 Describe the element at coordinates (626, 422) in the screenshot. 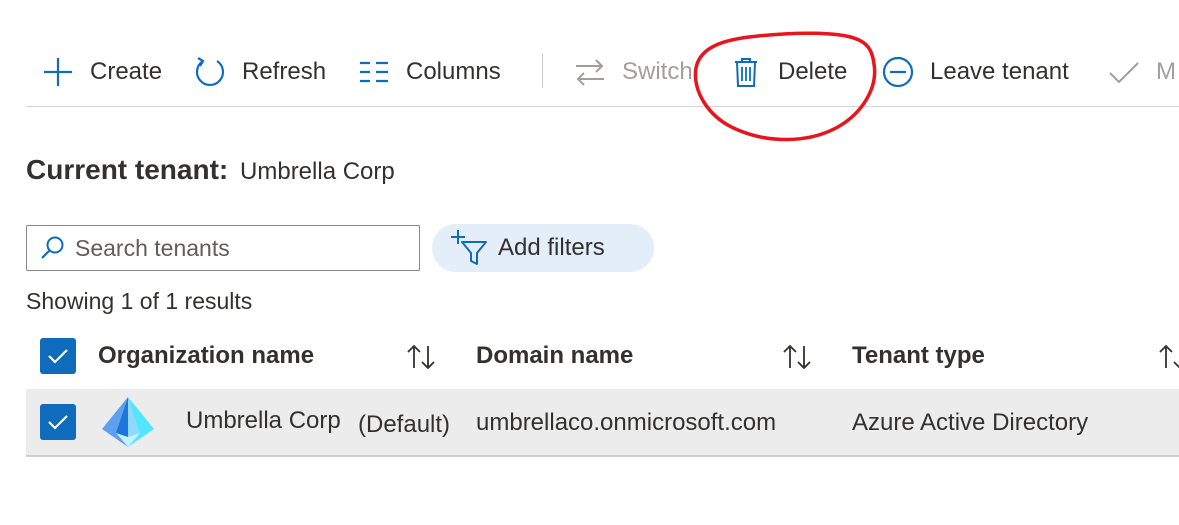

I see `domain-name: umbrellaco.onmicrosoft.com` at that location.